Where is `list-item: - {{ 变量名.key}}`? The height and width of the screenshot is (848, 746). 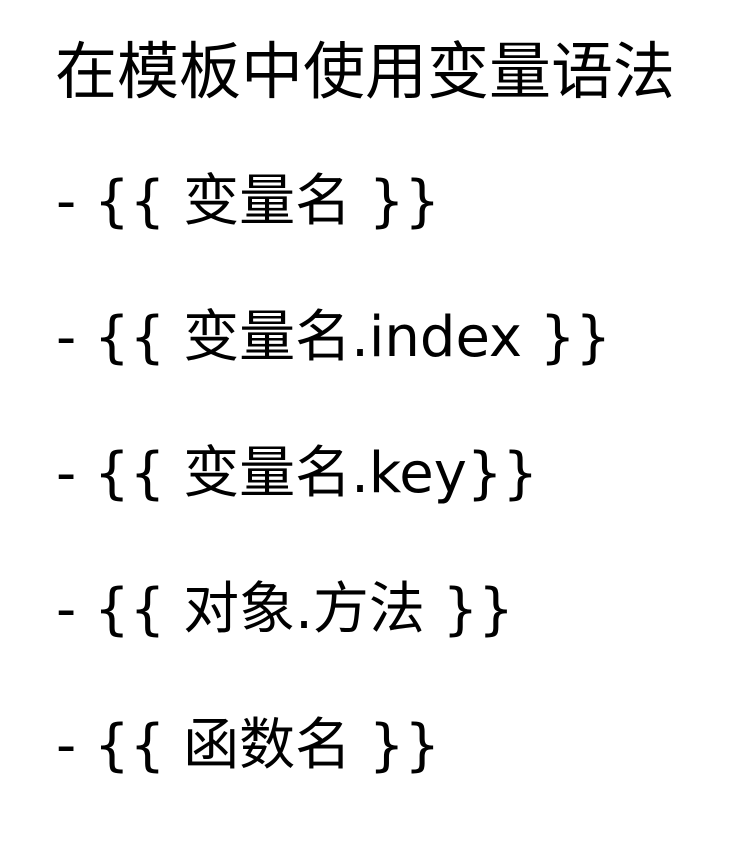 list-item: - {{ 变量名.key}} is located at coordinates (297, 473).